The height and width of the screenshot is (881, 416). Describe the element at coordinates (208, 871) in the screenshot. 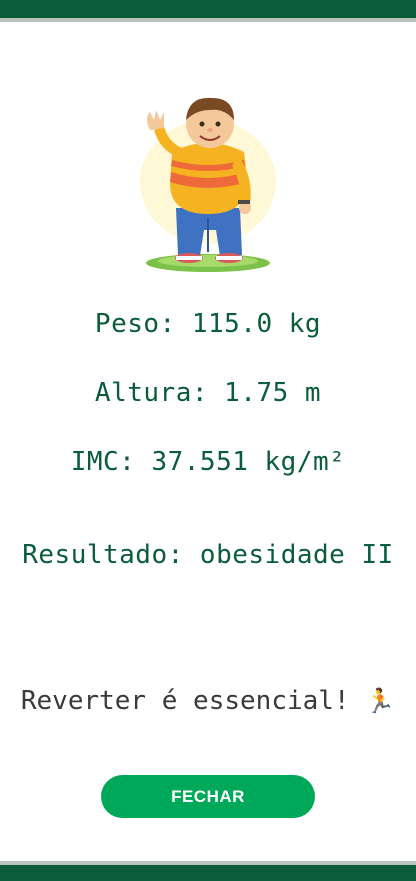

I see `bottom-navigation-bar` at that location.